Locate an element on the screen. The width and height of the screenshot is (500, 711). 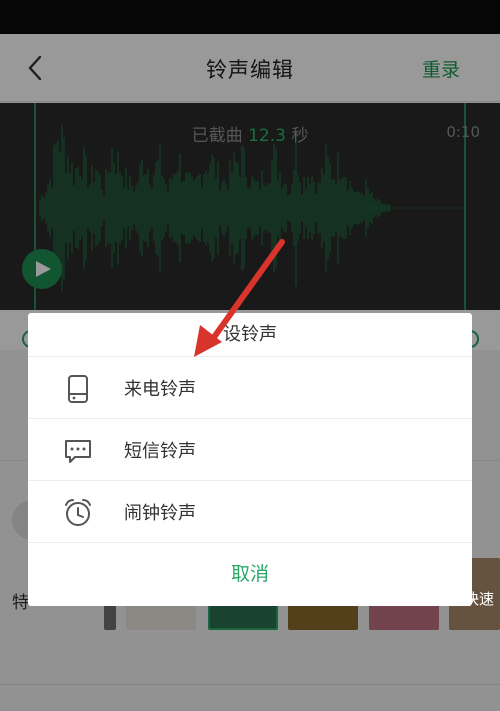
cancel-button: 取消 is located at coordinates (250, 574).